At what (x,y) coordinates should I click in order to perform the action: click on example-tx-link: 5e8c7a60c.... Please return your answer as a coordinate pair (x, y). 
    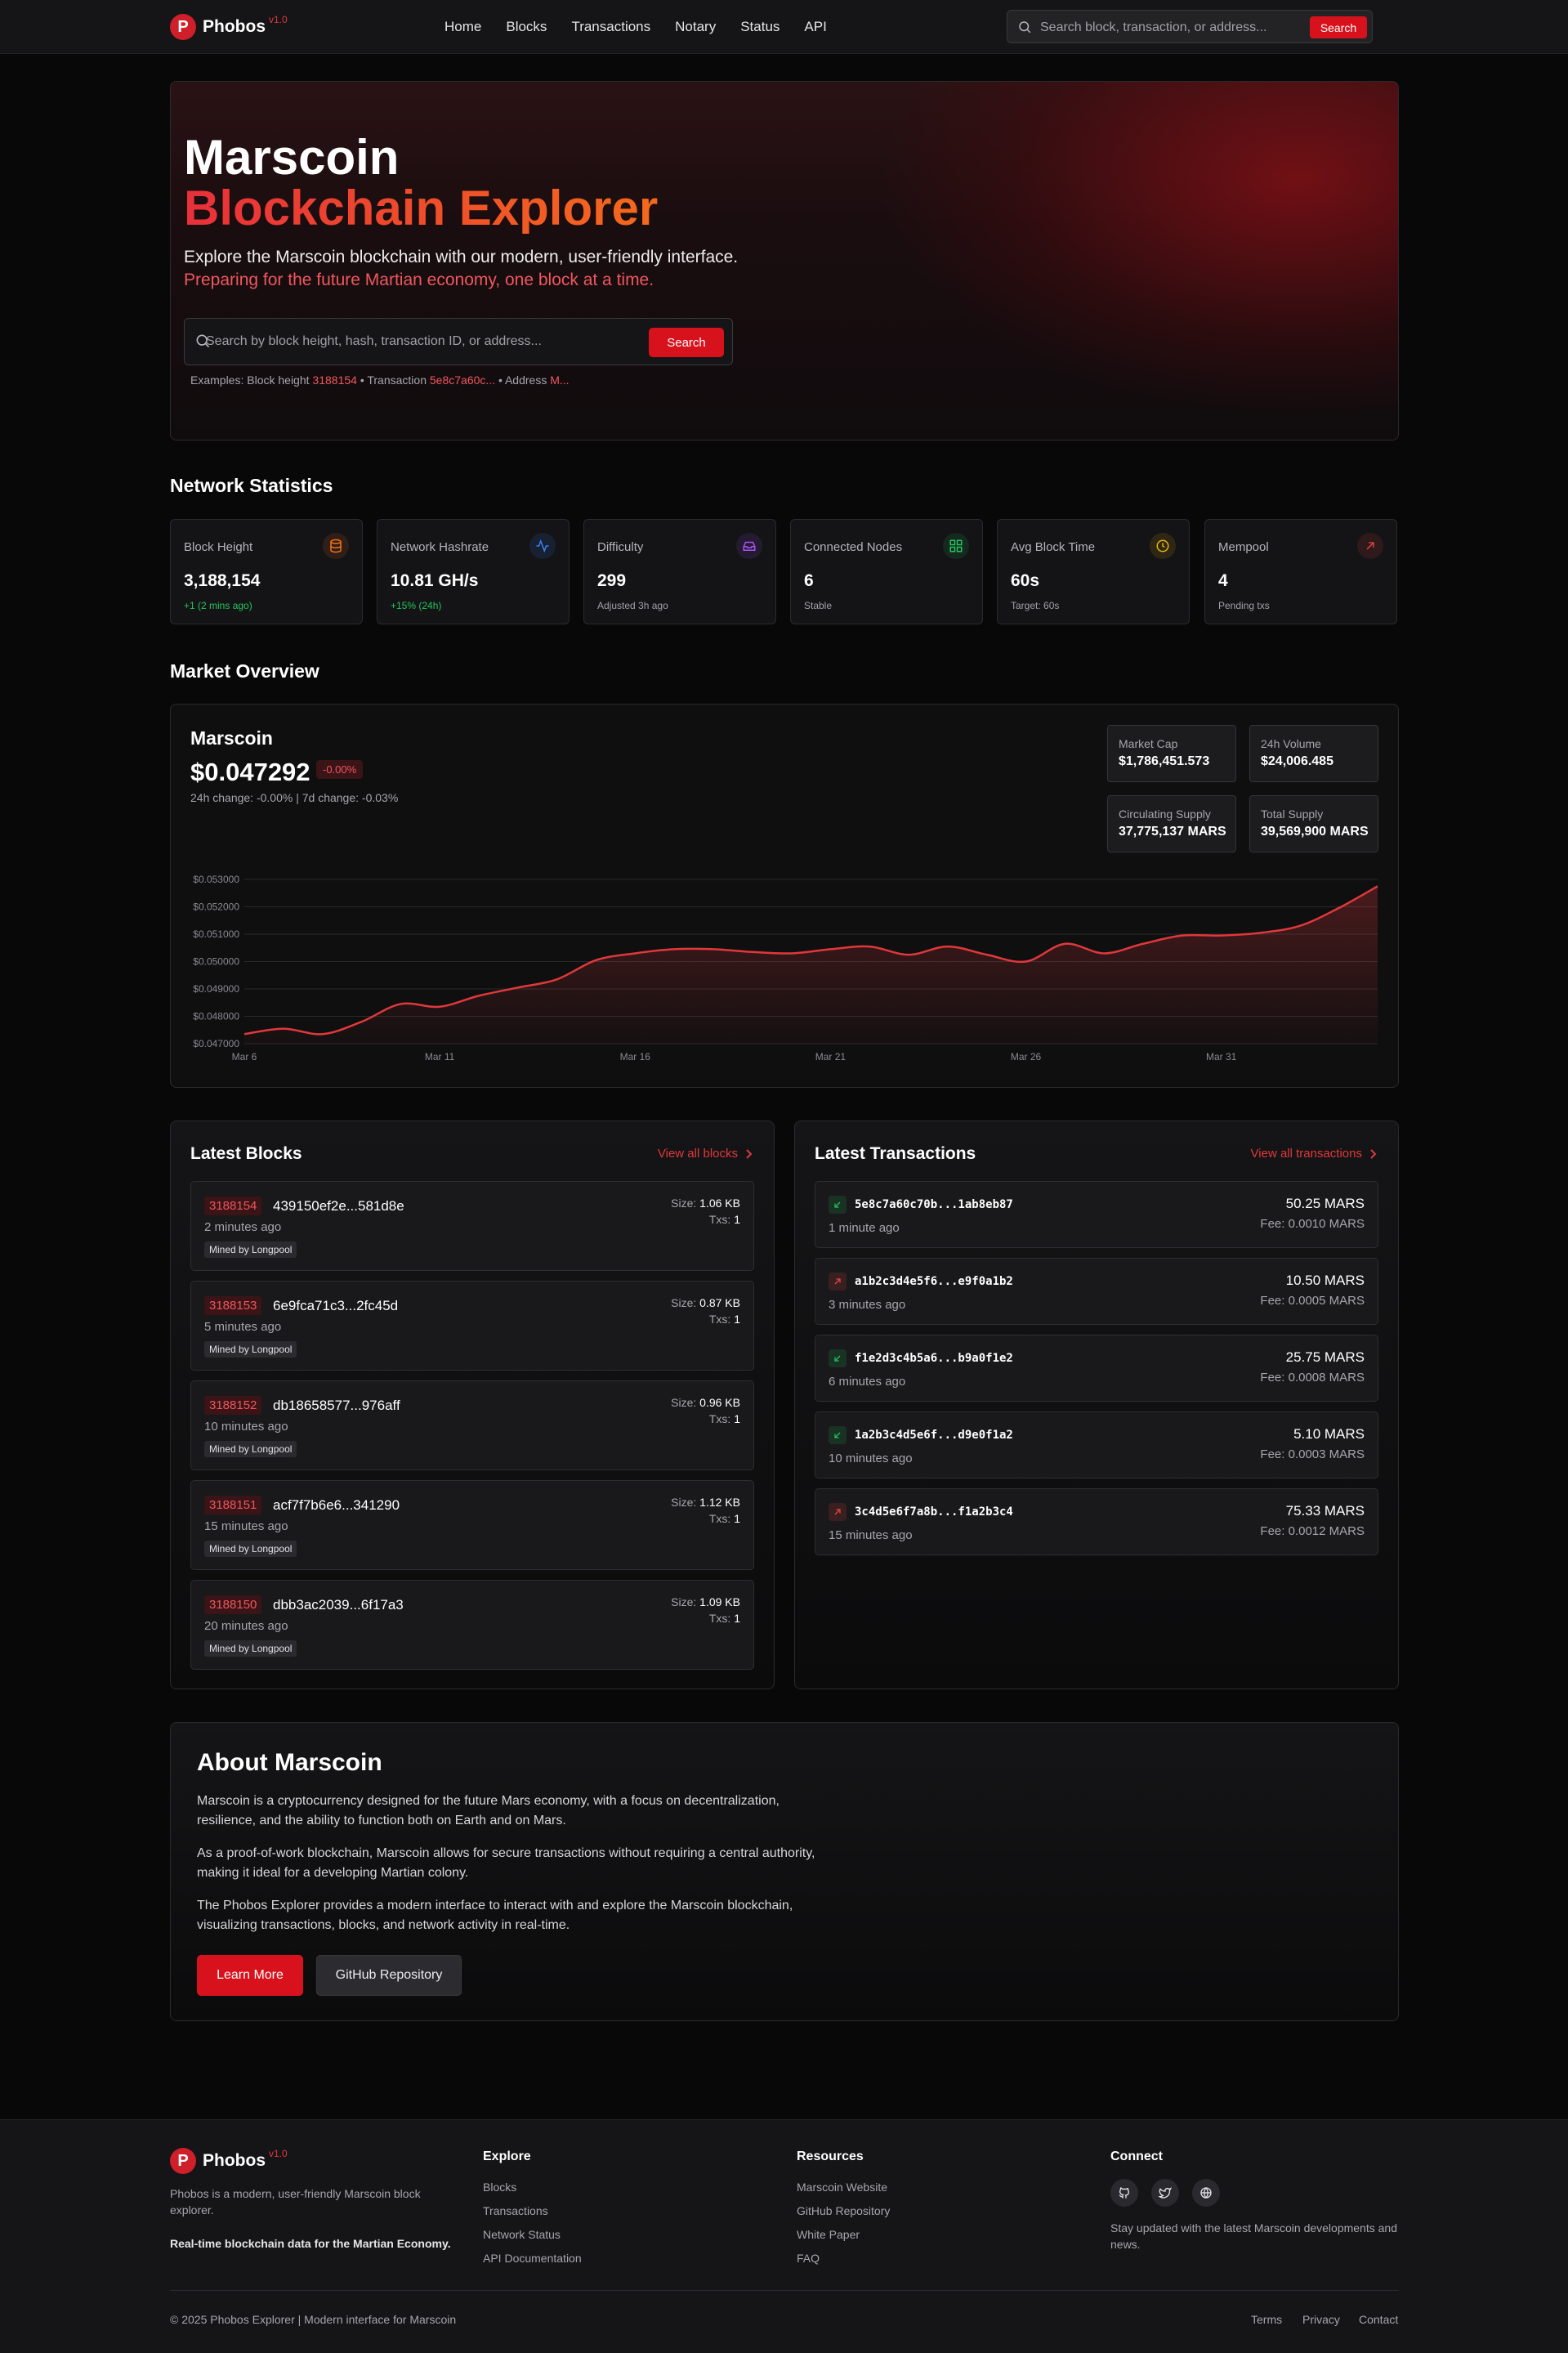
    Looking at the image, I should click on (462, 380).